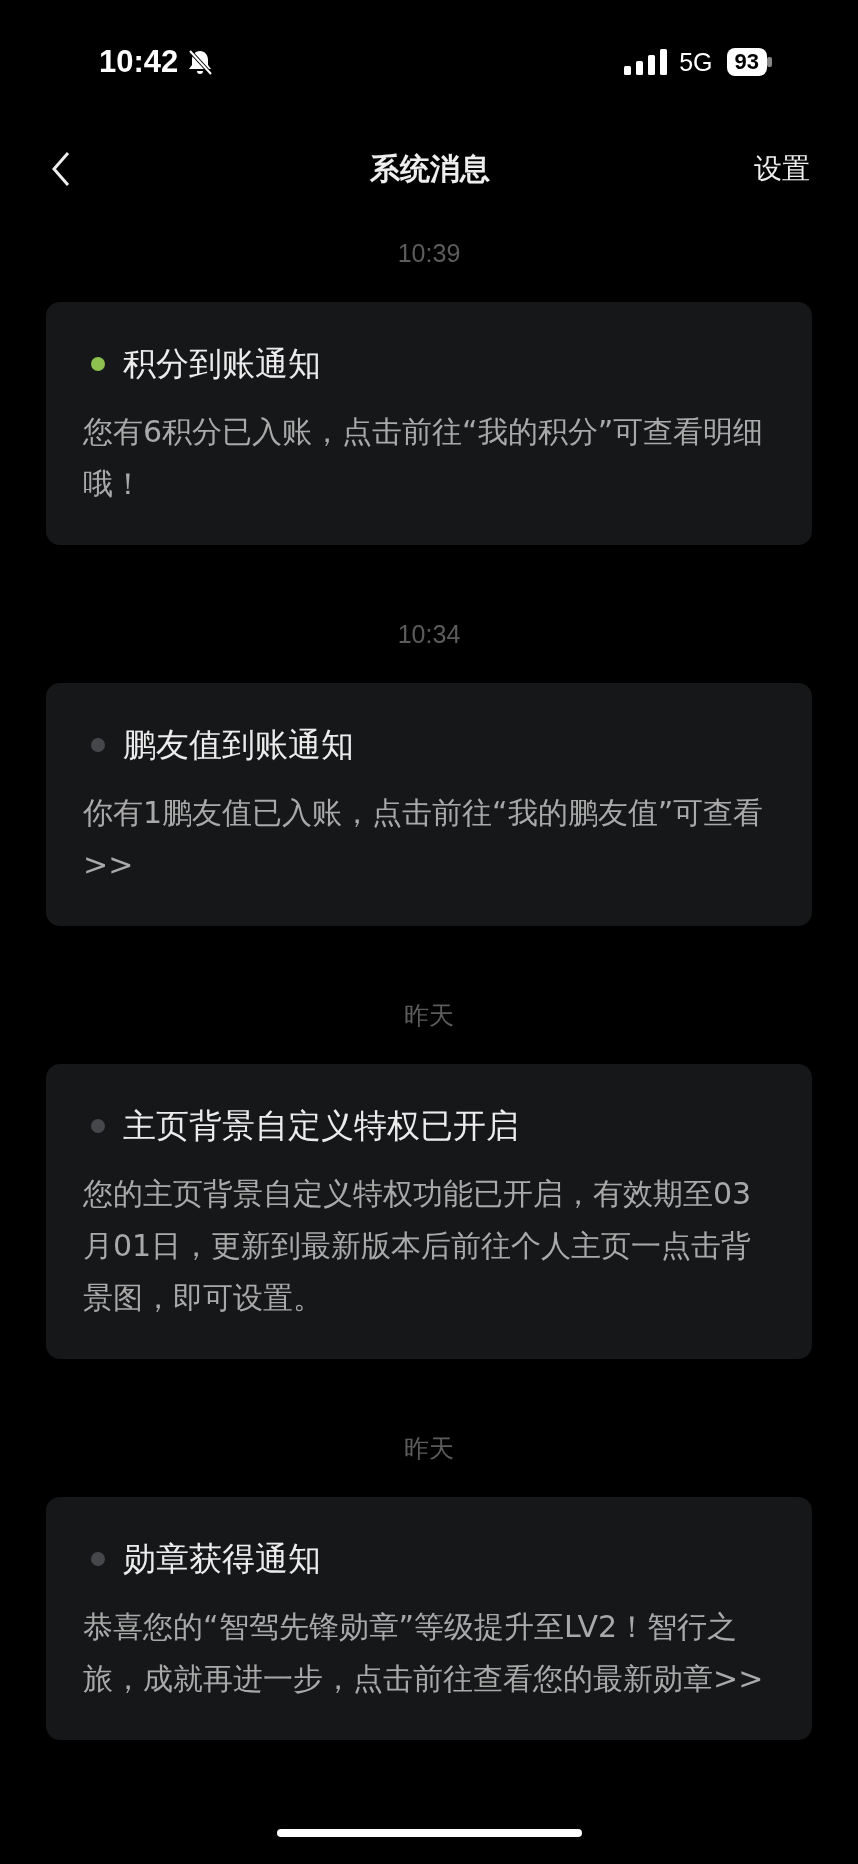 The height and width of the screenshot is (1864, 858). I want to click on message-card: 积分到账通知 您有6积分已入账，点击前往“我的积分”可查看明细哦！, so click(429, 423).